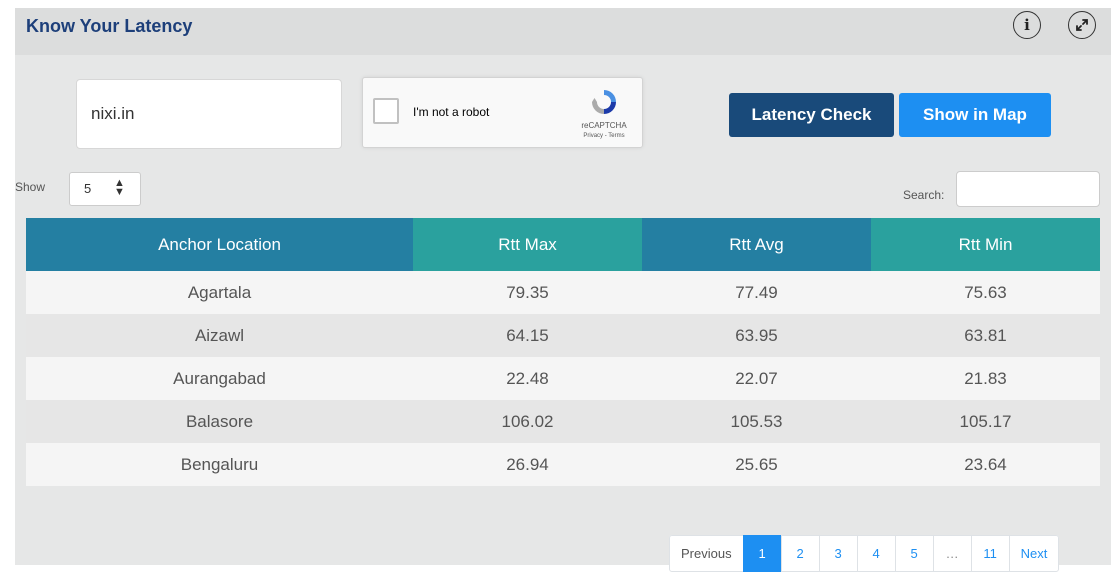  I want to click on cell-rtt-min: 75.63, so click(985, 292).